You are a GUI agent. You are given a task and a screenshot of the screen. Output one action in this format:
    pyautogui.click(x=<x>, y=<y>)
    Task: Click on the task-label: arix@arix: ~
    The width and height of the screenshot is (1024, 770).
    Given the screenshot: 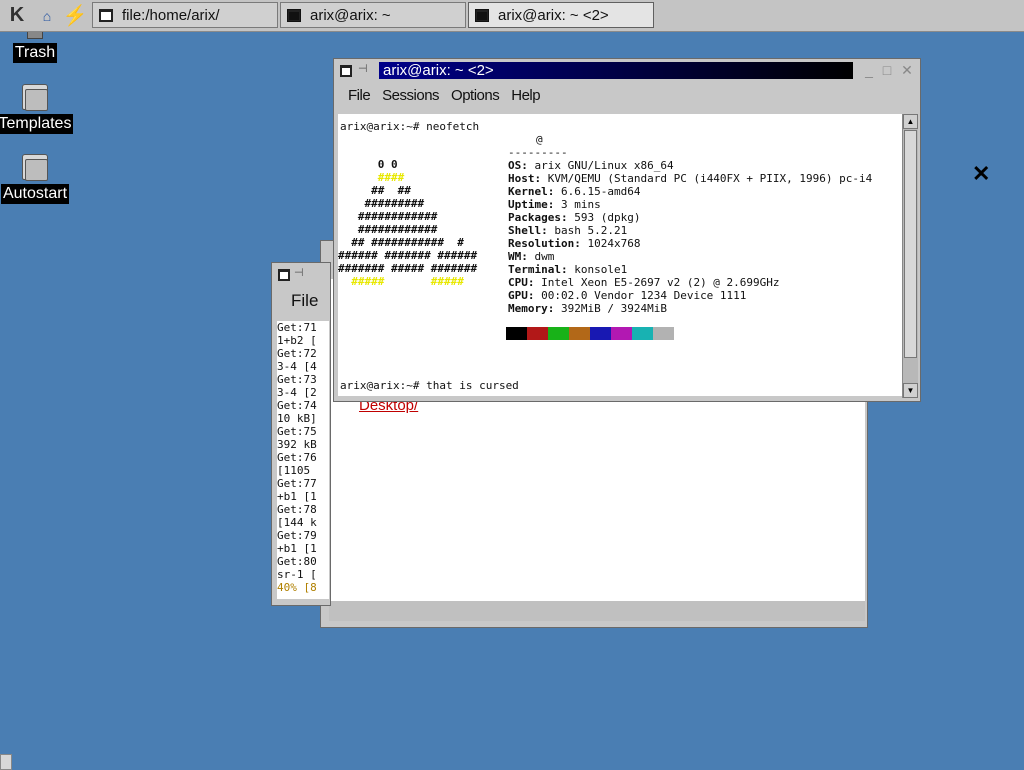 What is the action you would take?
    pyautogui.click(x=350, y=15)
    